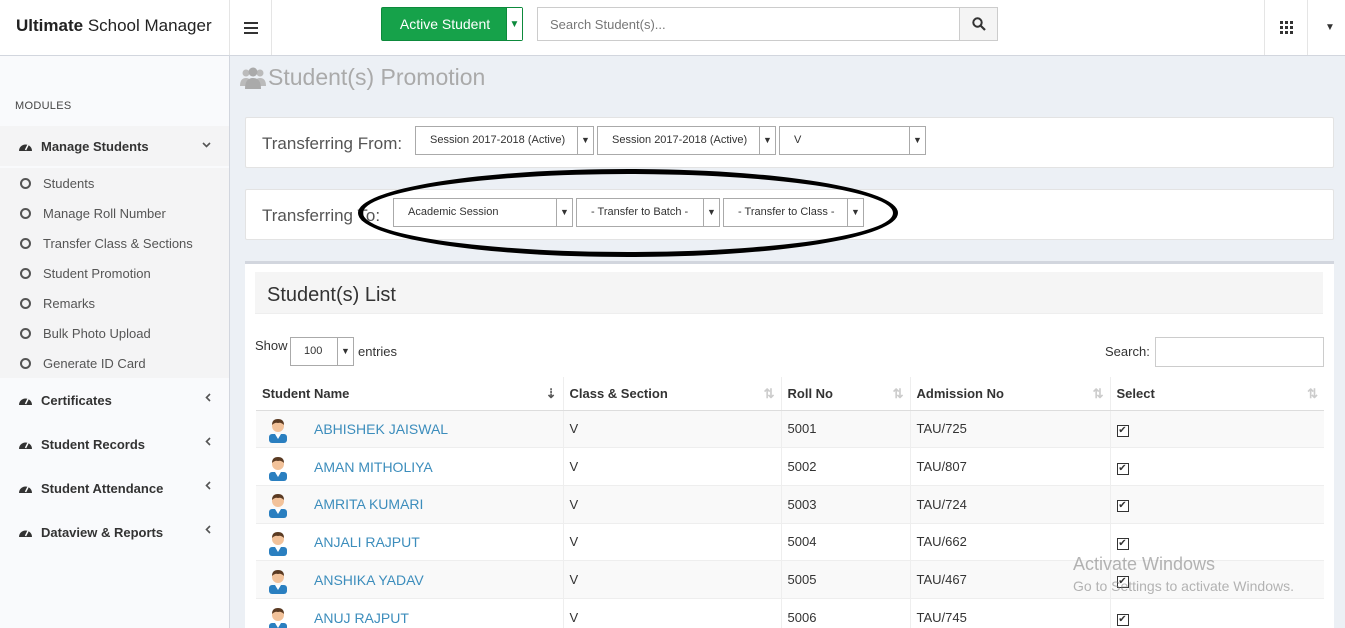  Describe the element at coordinates (313, 351) in the screenshot. I see `select-value: 100` at that location.